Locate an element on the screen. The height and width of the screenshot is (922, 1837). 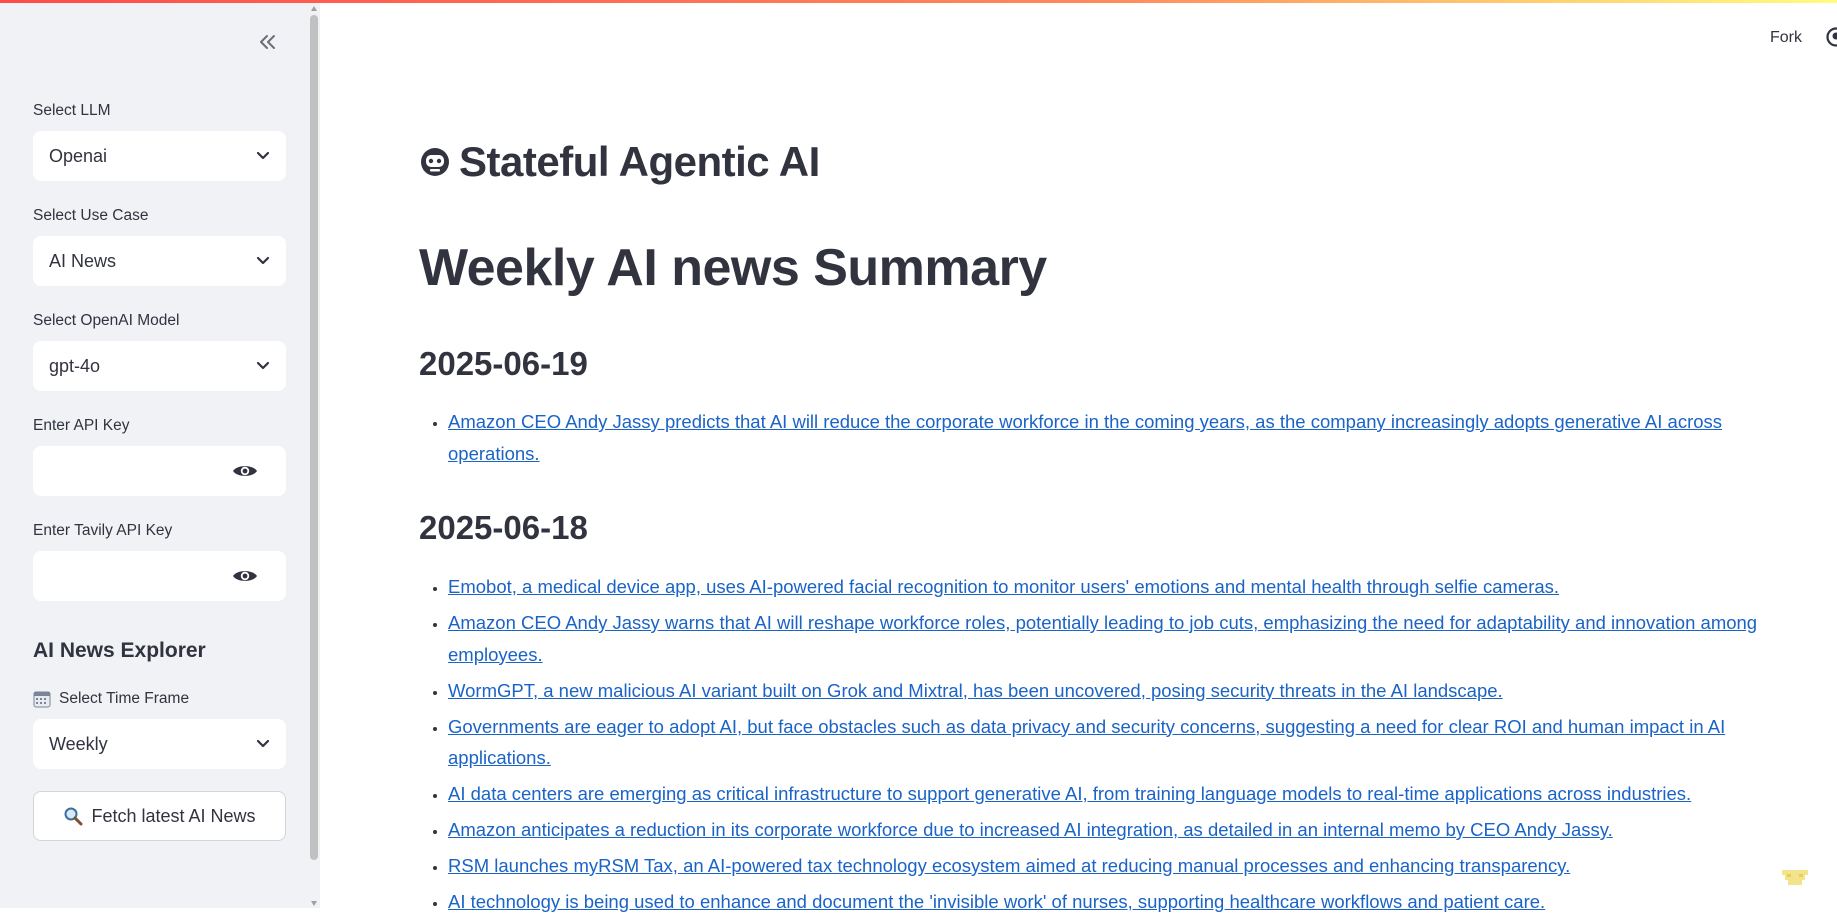
page-heading: Weekly AI news Summary is located at coordinates (733, 268).